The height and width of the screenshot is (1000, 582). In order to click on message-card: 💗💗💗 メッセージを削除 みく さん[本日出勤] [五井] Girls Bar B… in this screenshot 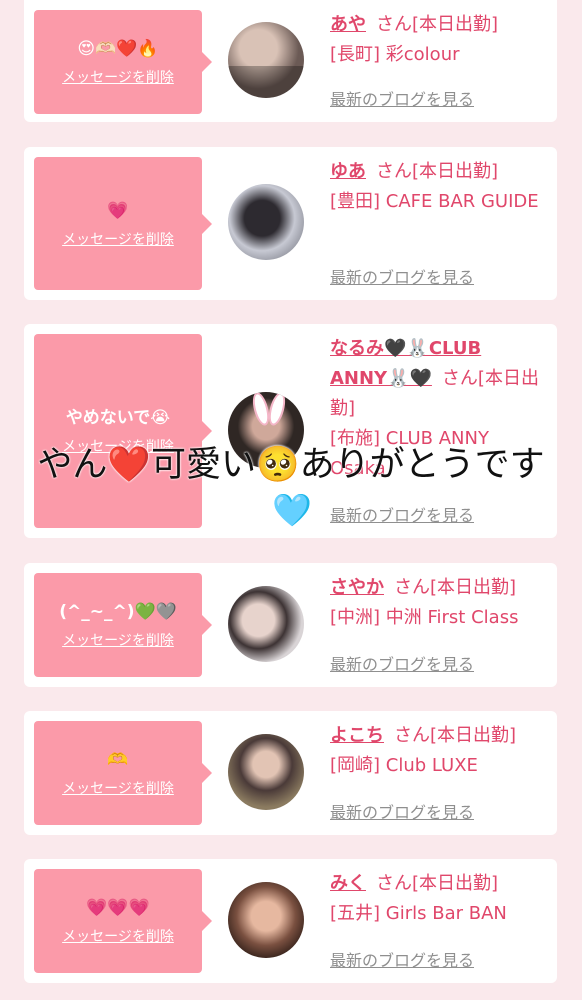, I will do `click(290, 921)`.